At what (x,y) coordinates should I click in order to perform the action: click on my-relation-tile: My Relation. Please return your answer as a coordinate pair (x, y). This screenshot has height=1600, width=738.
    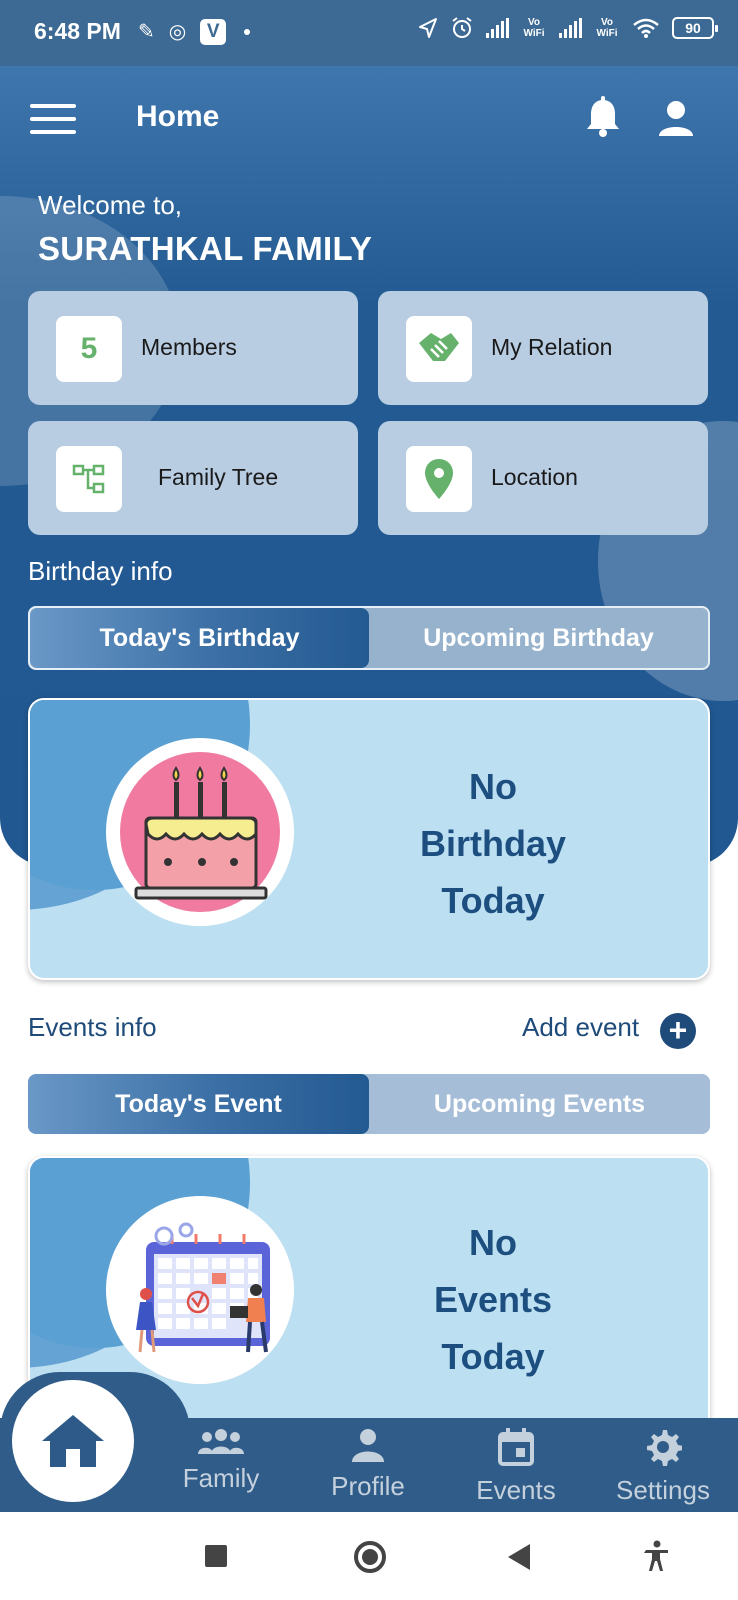
    Looking at the image, I should click on (543, 348).